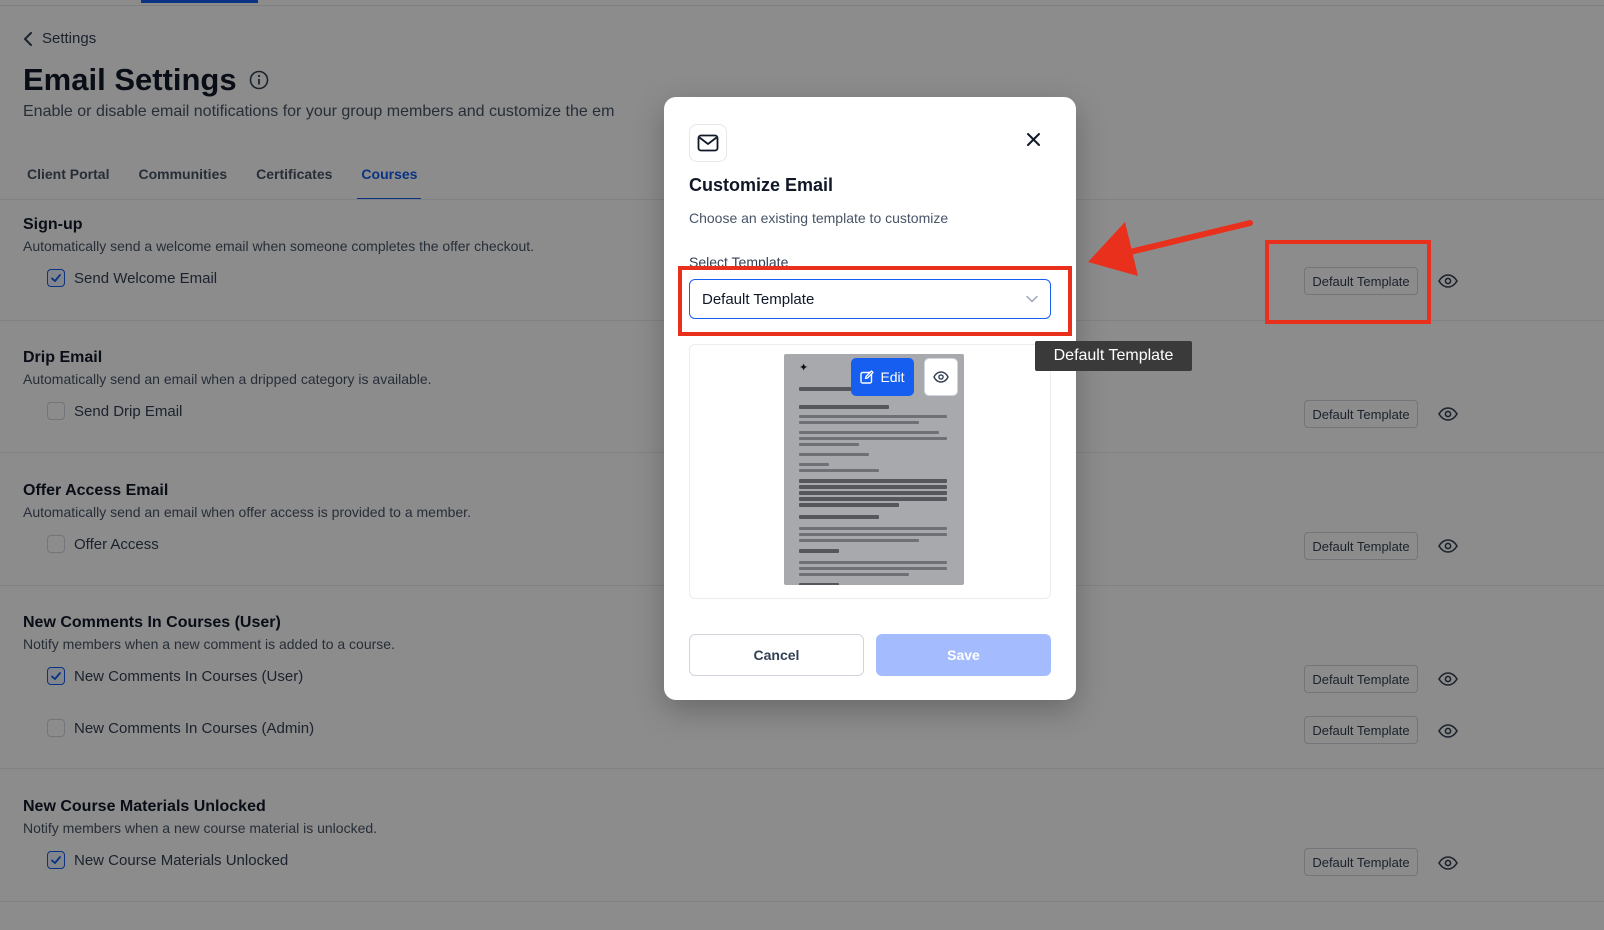  What do you see at coordinates (1348, 282) in the screenshot?
I see `annotation-highlight-template-button` at bounding box center [1348, 282].